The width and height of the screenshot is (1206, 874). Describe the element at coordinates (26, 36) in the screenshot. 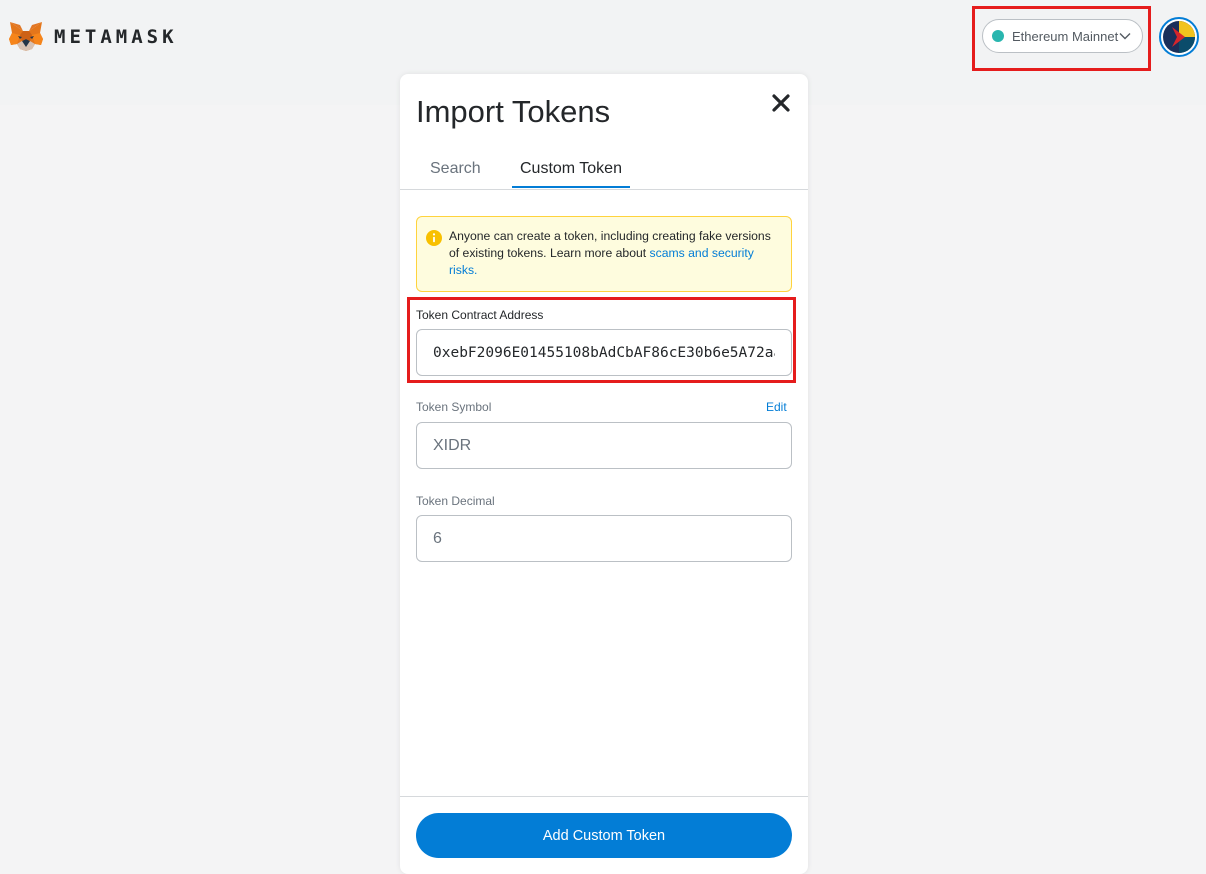

I see `metamask-fox-icon` at that location.